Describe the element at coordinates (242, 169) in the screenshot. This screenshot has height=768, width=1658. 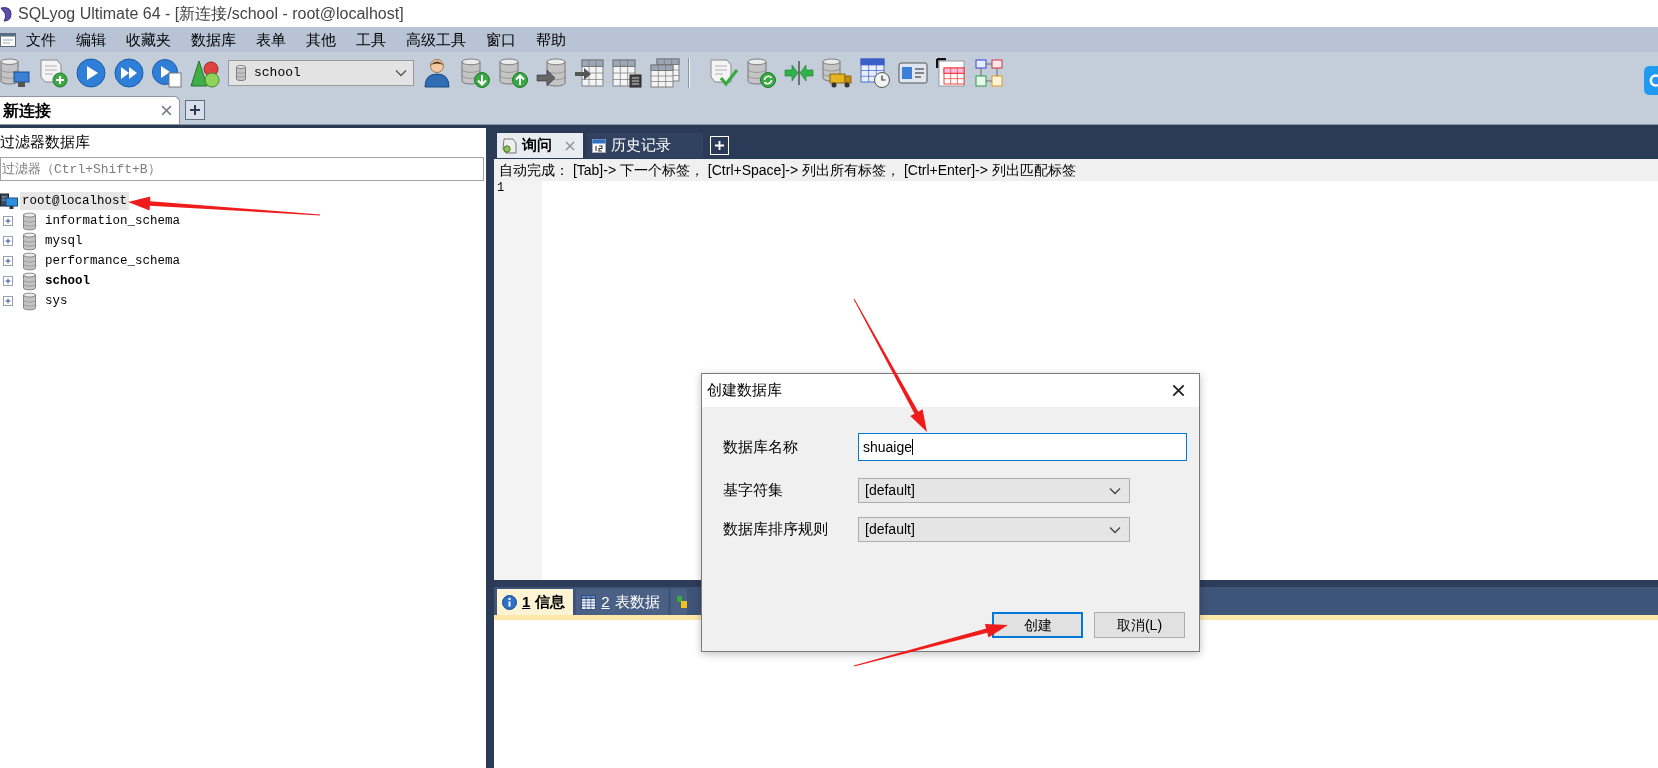
I see `filter-field: 过滤器（Ctrl+Shift+B）` at that location.